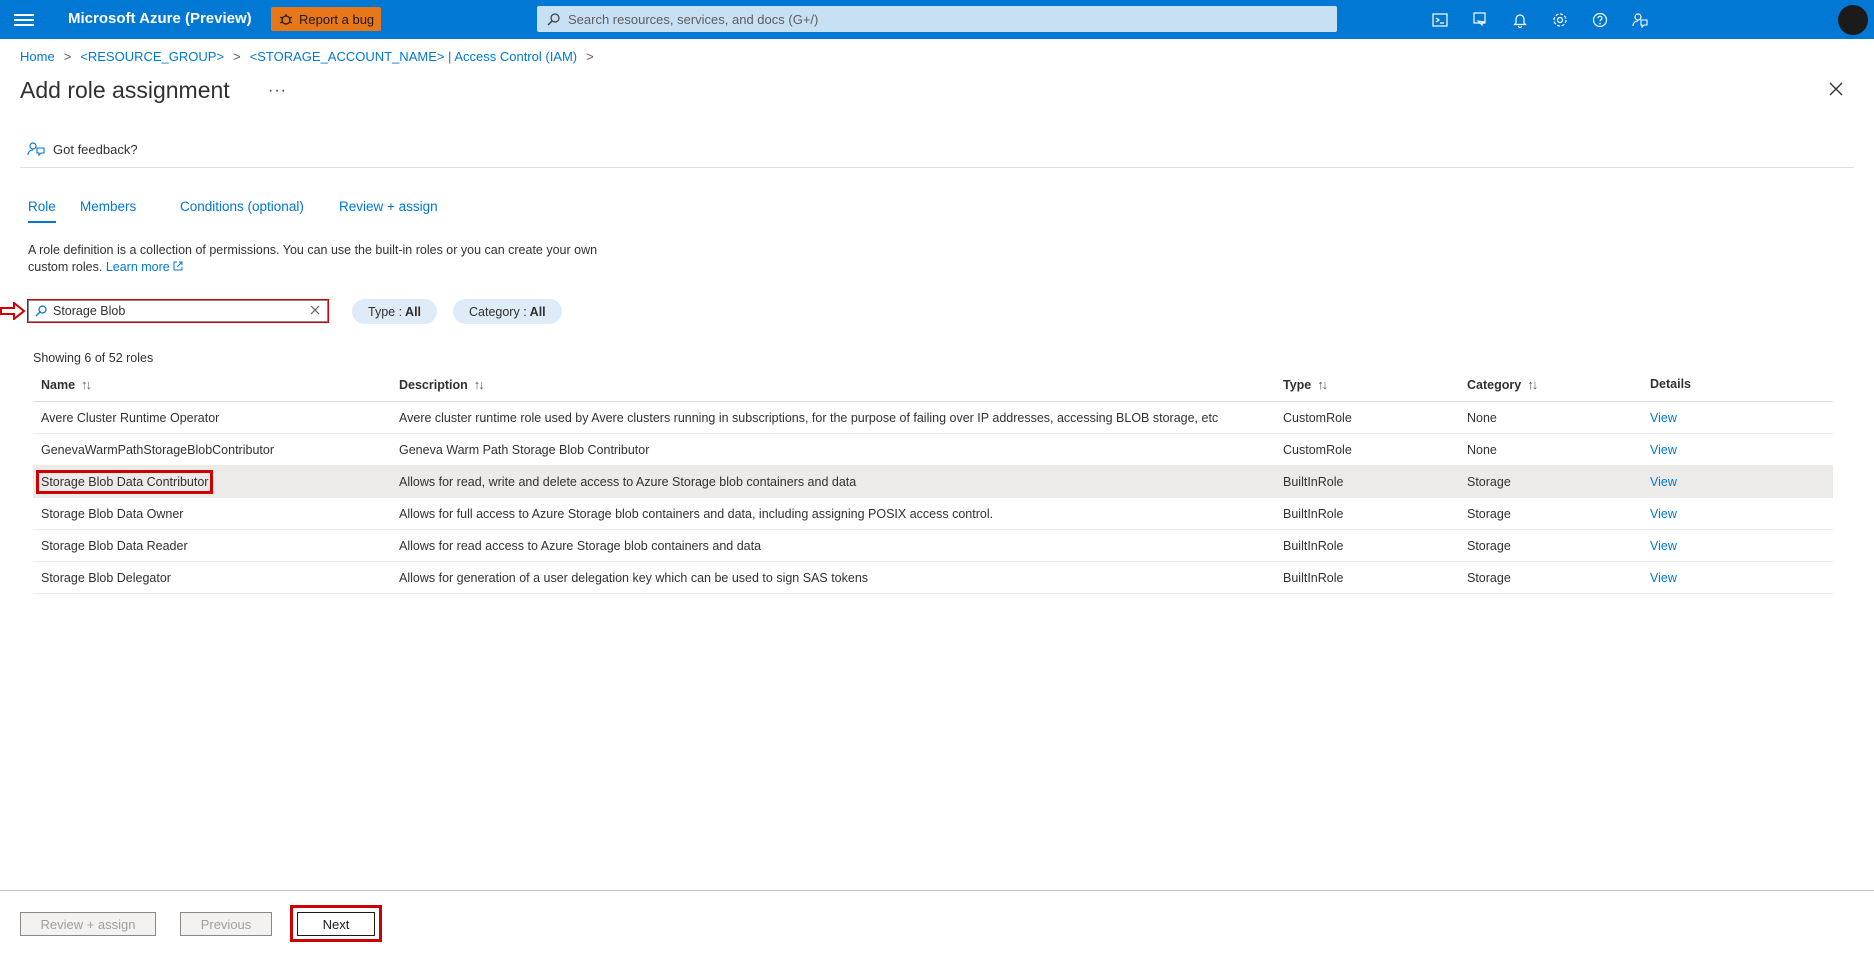 Image resolution: width=1874 pixels, height=958 pixels. Describe the element at coordinates (93, 358) in the screenshot. I see `results-count: Showing 6 of 52 roles` at that location.